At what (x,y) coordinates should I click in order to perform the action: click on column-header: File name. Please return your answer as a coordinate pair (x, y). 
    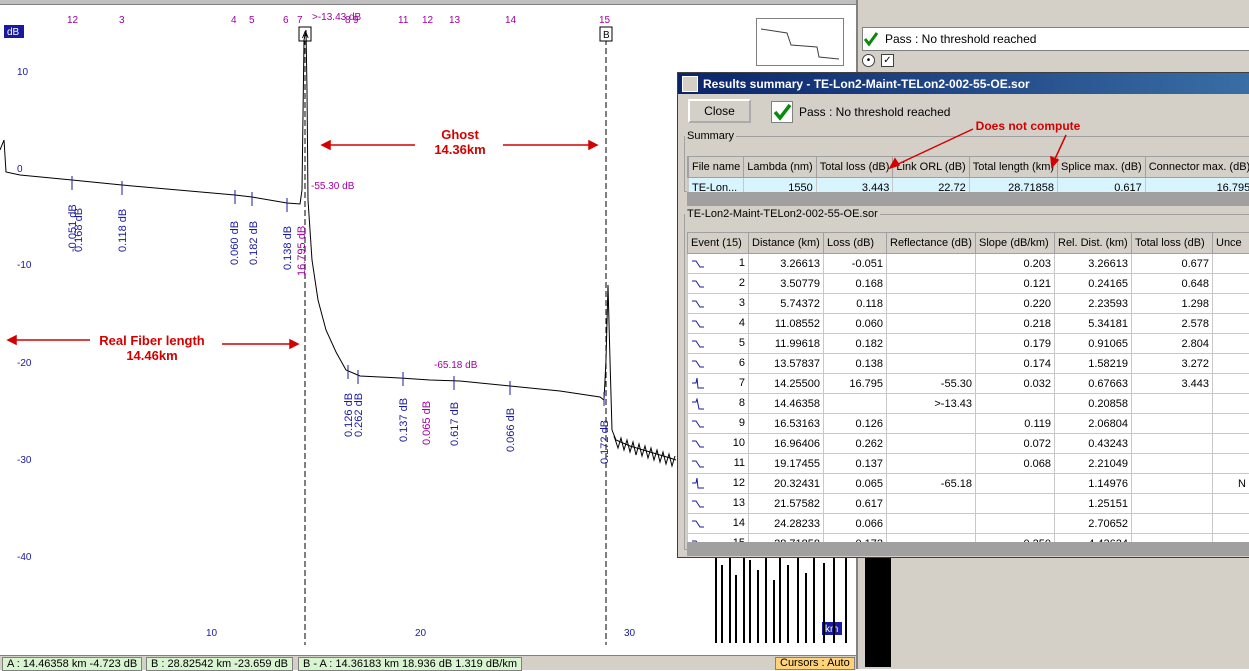
    Looking at the image, I should click on (716, 167).